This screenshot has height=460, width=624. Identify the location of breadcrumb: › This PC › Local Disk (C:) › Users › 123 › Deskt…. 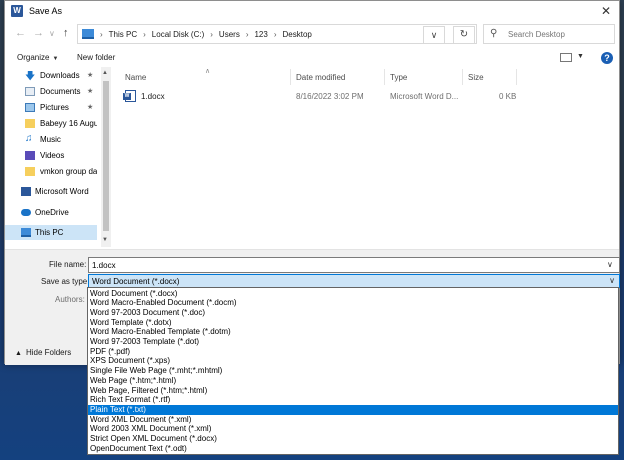
(206, 34).